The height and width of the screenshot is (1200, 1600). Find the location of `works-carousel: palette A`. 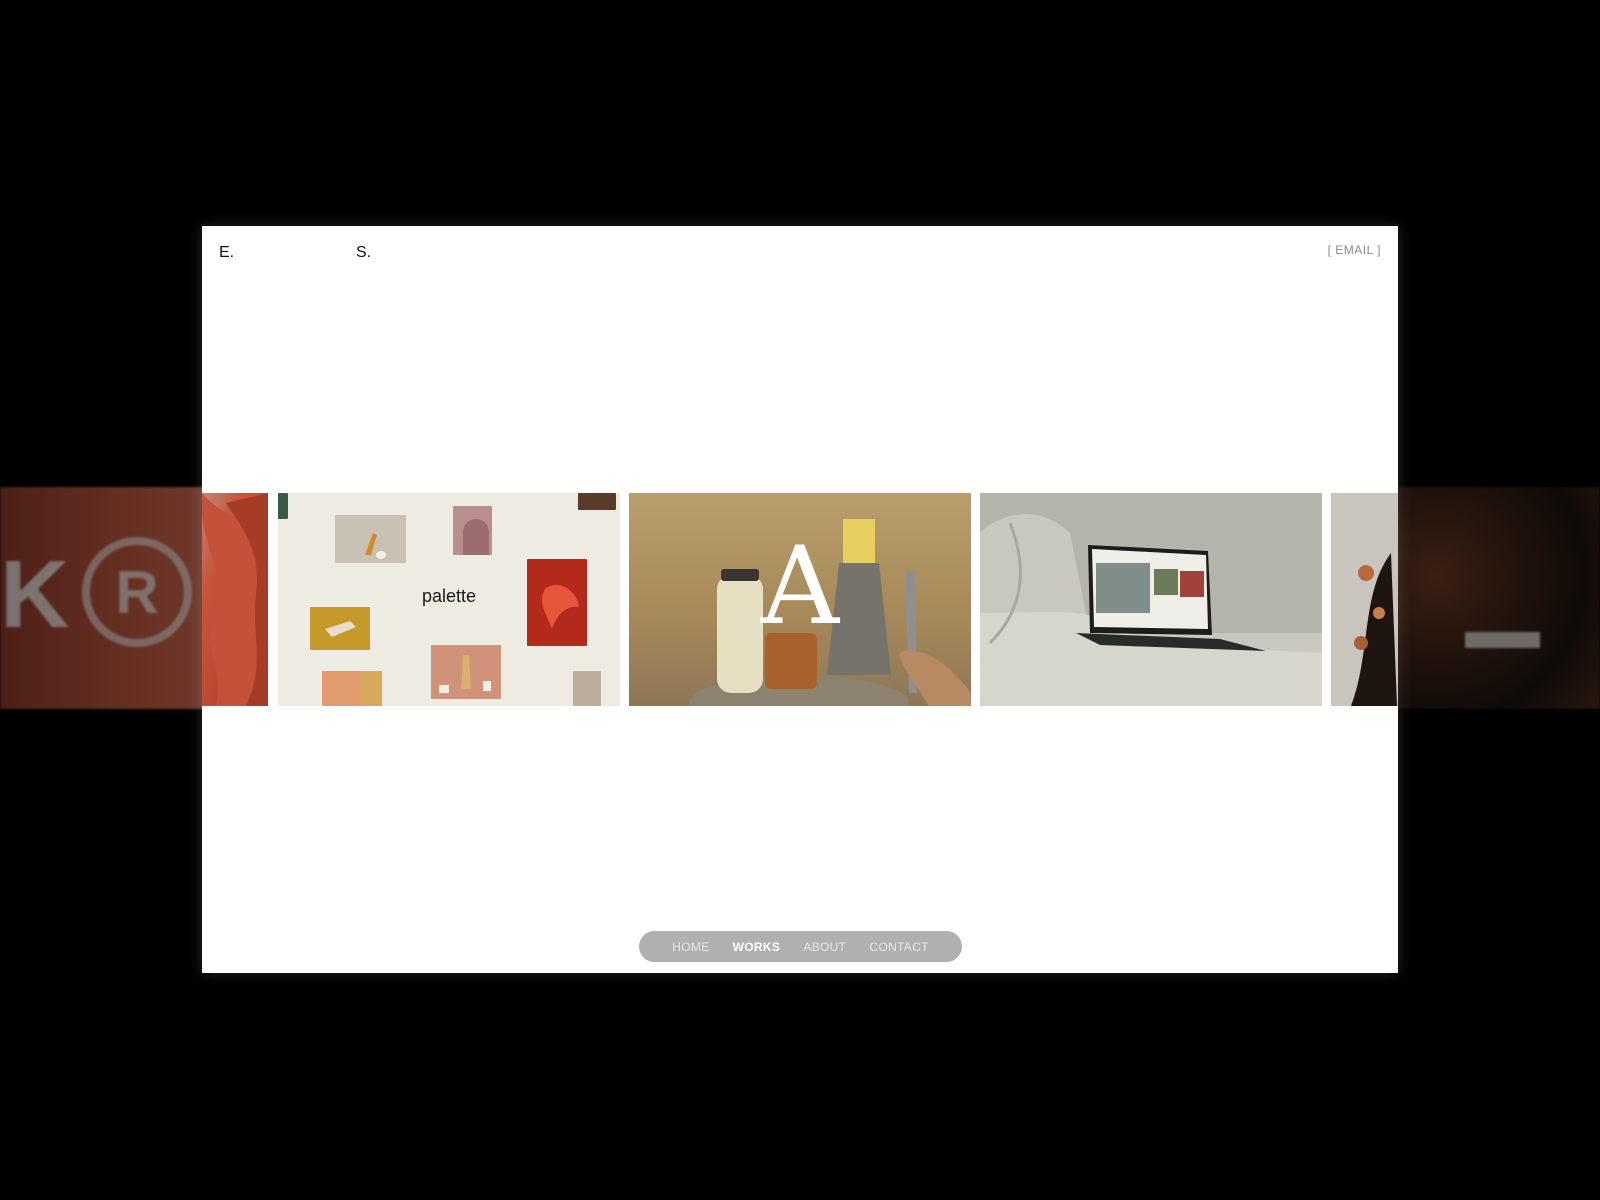

works-carousel: palette A is located at coordinates (800, 599).